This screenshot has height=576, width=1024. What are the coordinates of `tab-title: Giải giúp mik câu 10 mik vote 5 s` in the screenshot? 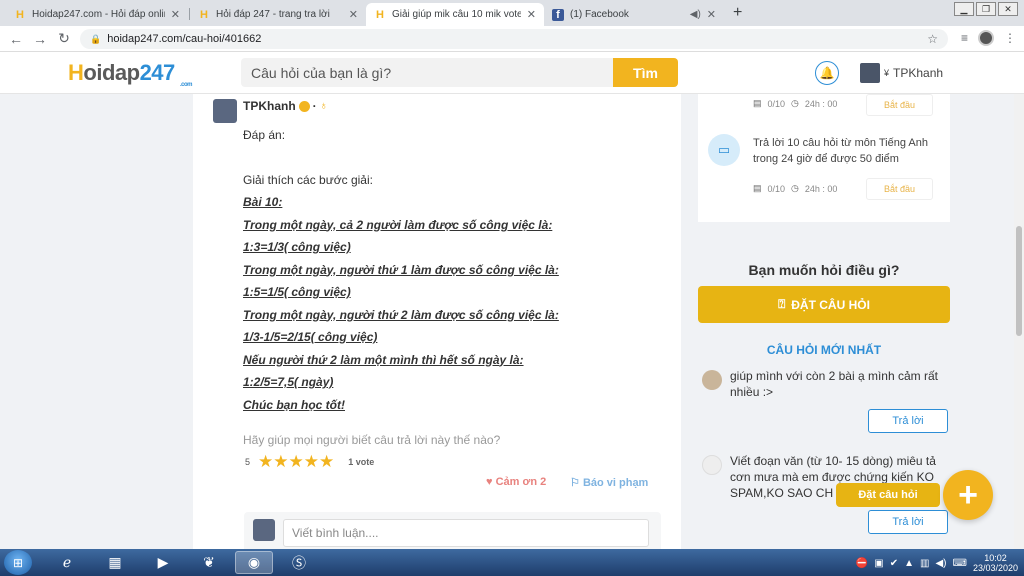 It's located at (456, 14).